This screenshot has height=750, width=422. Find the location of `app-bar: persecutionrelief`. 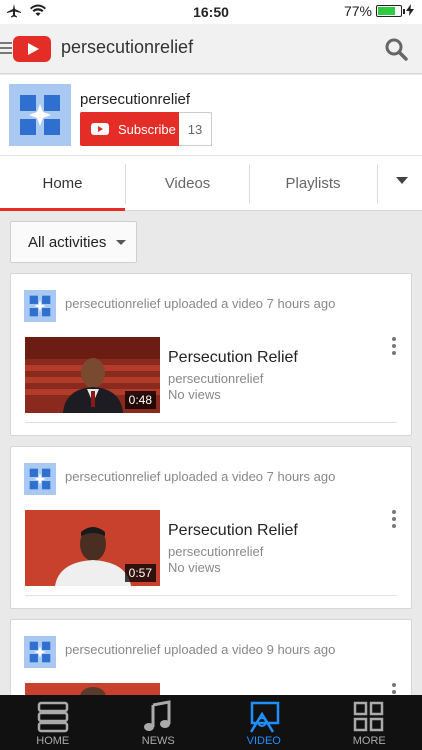

app-bar: persecutionrelief is located at coordinates (211, 49).